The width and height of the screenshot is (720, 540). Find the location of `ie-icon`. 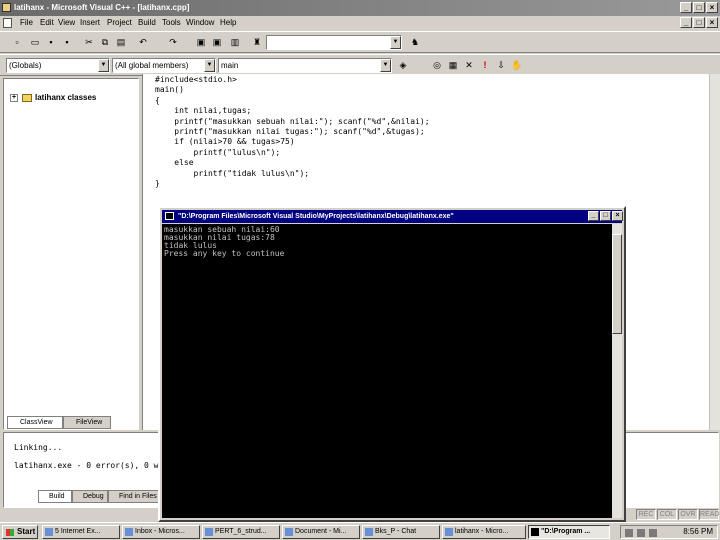

ie-icon is located at coordinates (49, 532).